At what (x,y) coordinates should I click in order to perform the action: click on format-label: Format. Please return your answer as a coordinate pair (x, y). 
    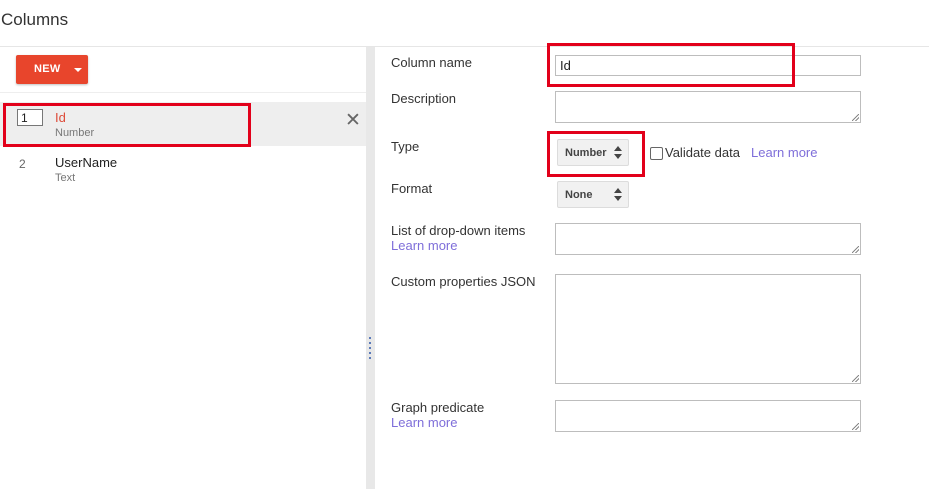
    Looking at the image, I should click on (412, 188).